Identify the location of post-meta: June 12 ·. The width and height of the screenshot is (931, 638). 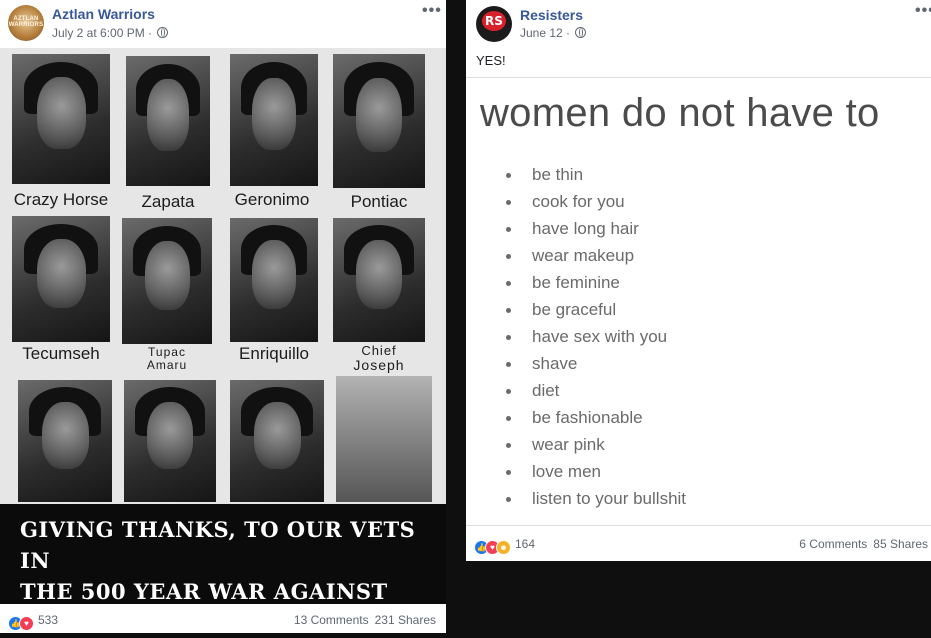
(553, 33).